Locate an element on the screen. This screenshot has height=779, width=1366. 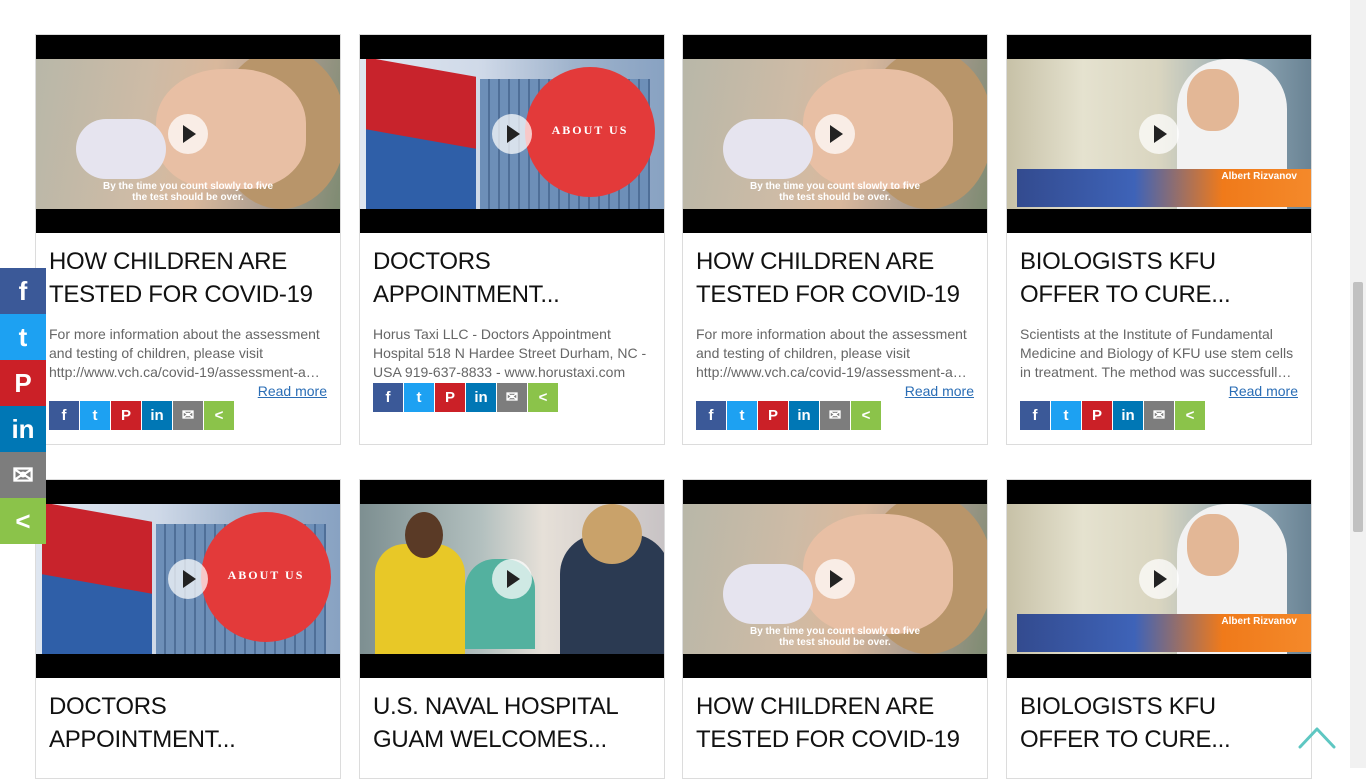
scrollbar is located at coordinates (1358, 384).